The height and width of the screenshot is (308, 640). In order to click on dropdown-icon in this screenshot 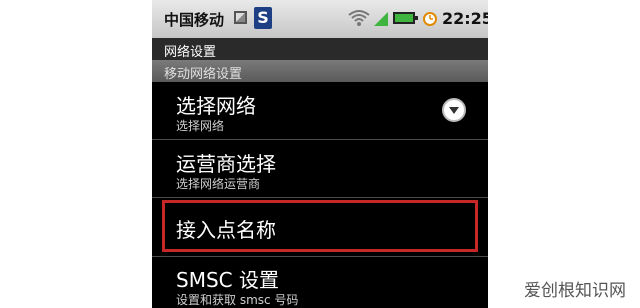, I will do `click(454, 110)`.